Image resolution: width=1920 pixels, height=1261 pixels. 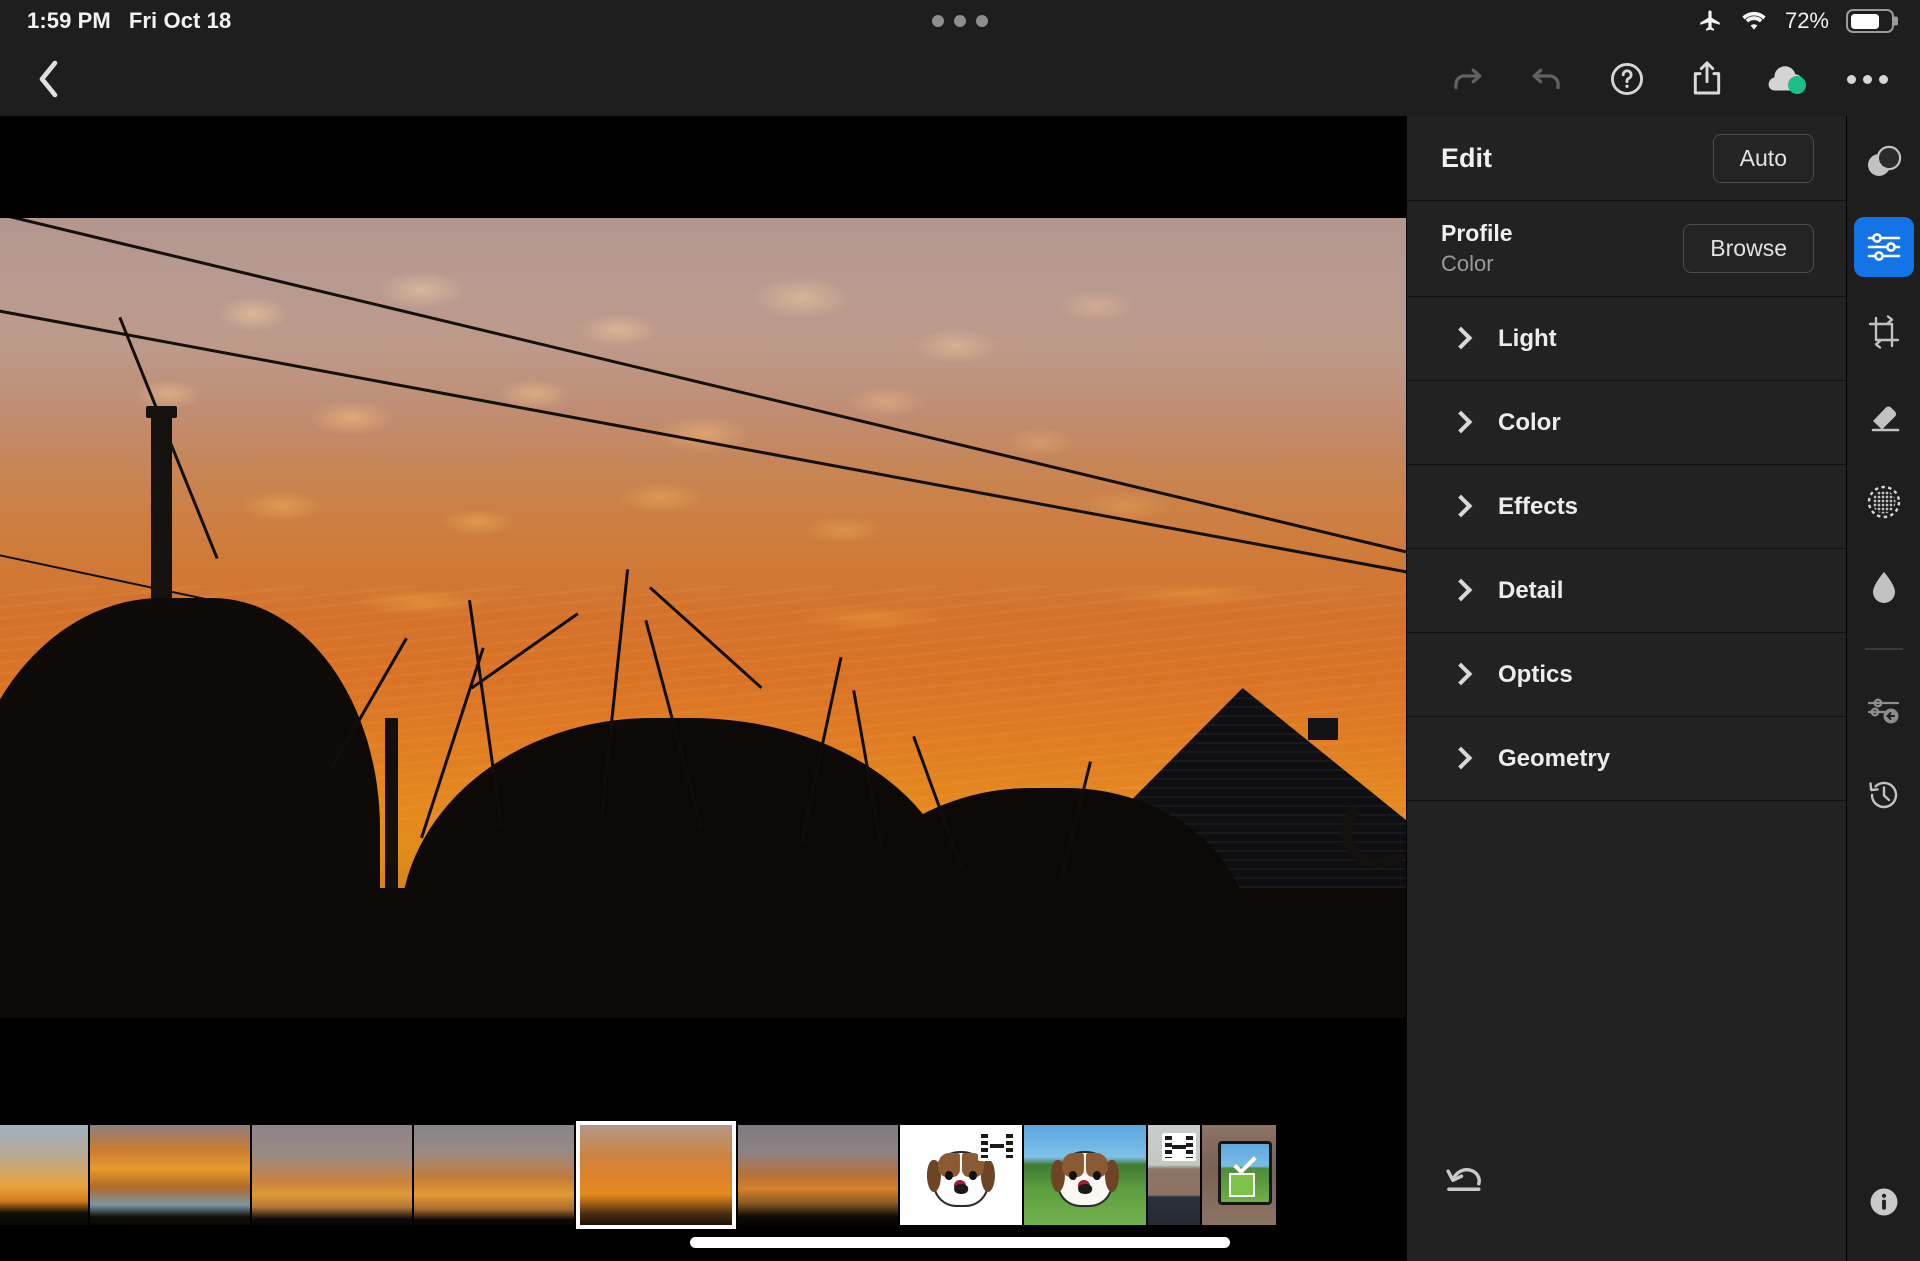 I want to click on rail-divider, so click(x=1883, y=649).